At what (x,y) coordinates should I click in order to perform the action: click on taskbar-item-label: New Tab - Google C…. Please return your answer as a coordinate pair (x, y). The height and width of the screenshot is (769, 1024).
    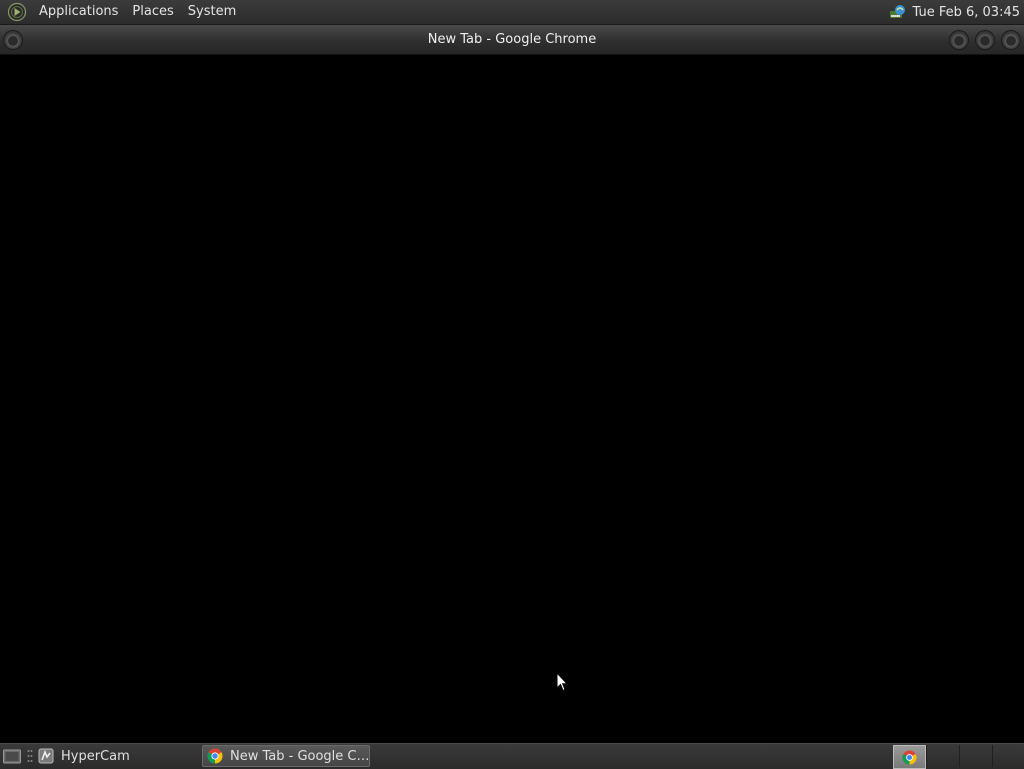
    Looking at the image, I should click on (300, 756).